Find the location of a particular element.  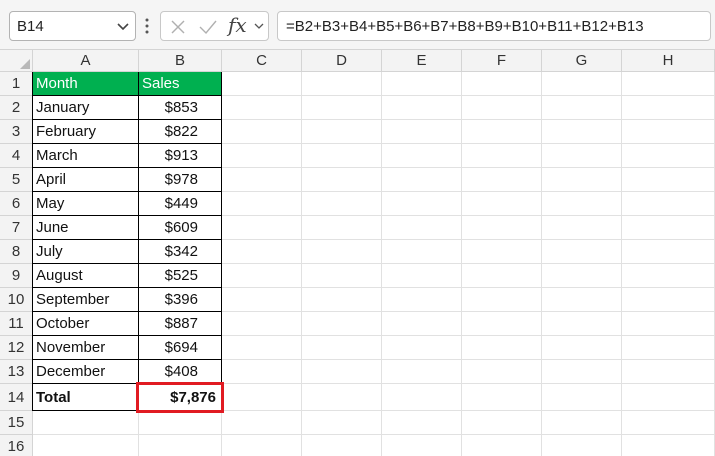

row-header-1: 1 is located at coordinates (16, 84).